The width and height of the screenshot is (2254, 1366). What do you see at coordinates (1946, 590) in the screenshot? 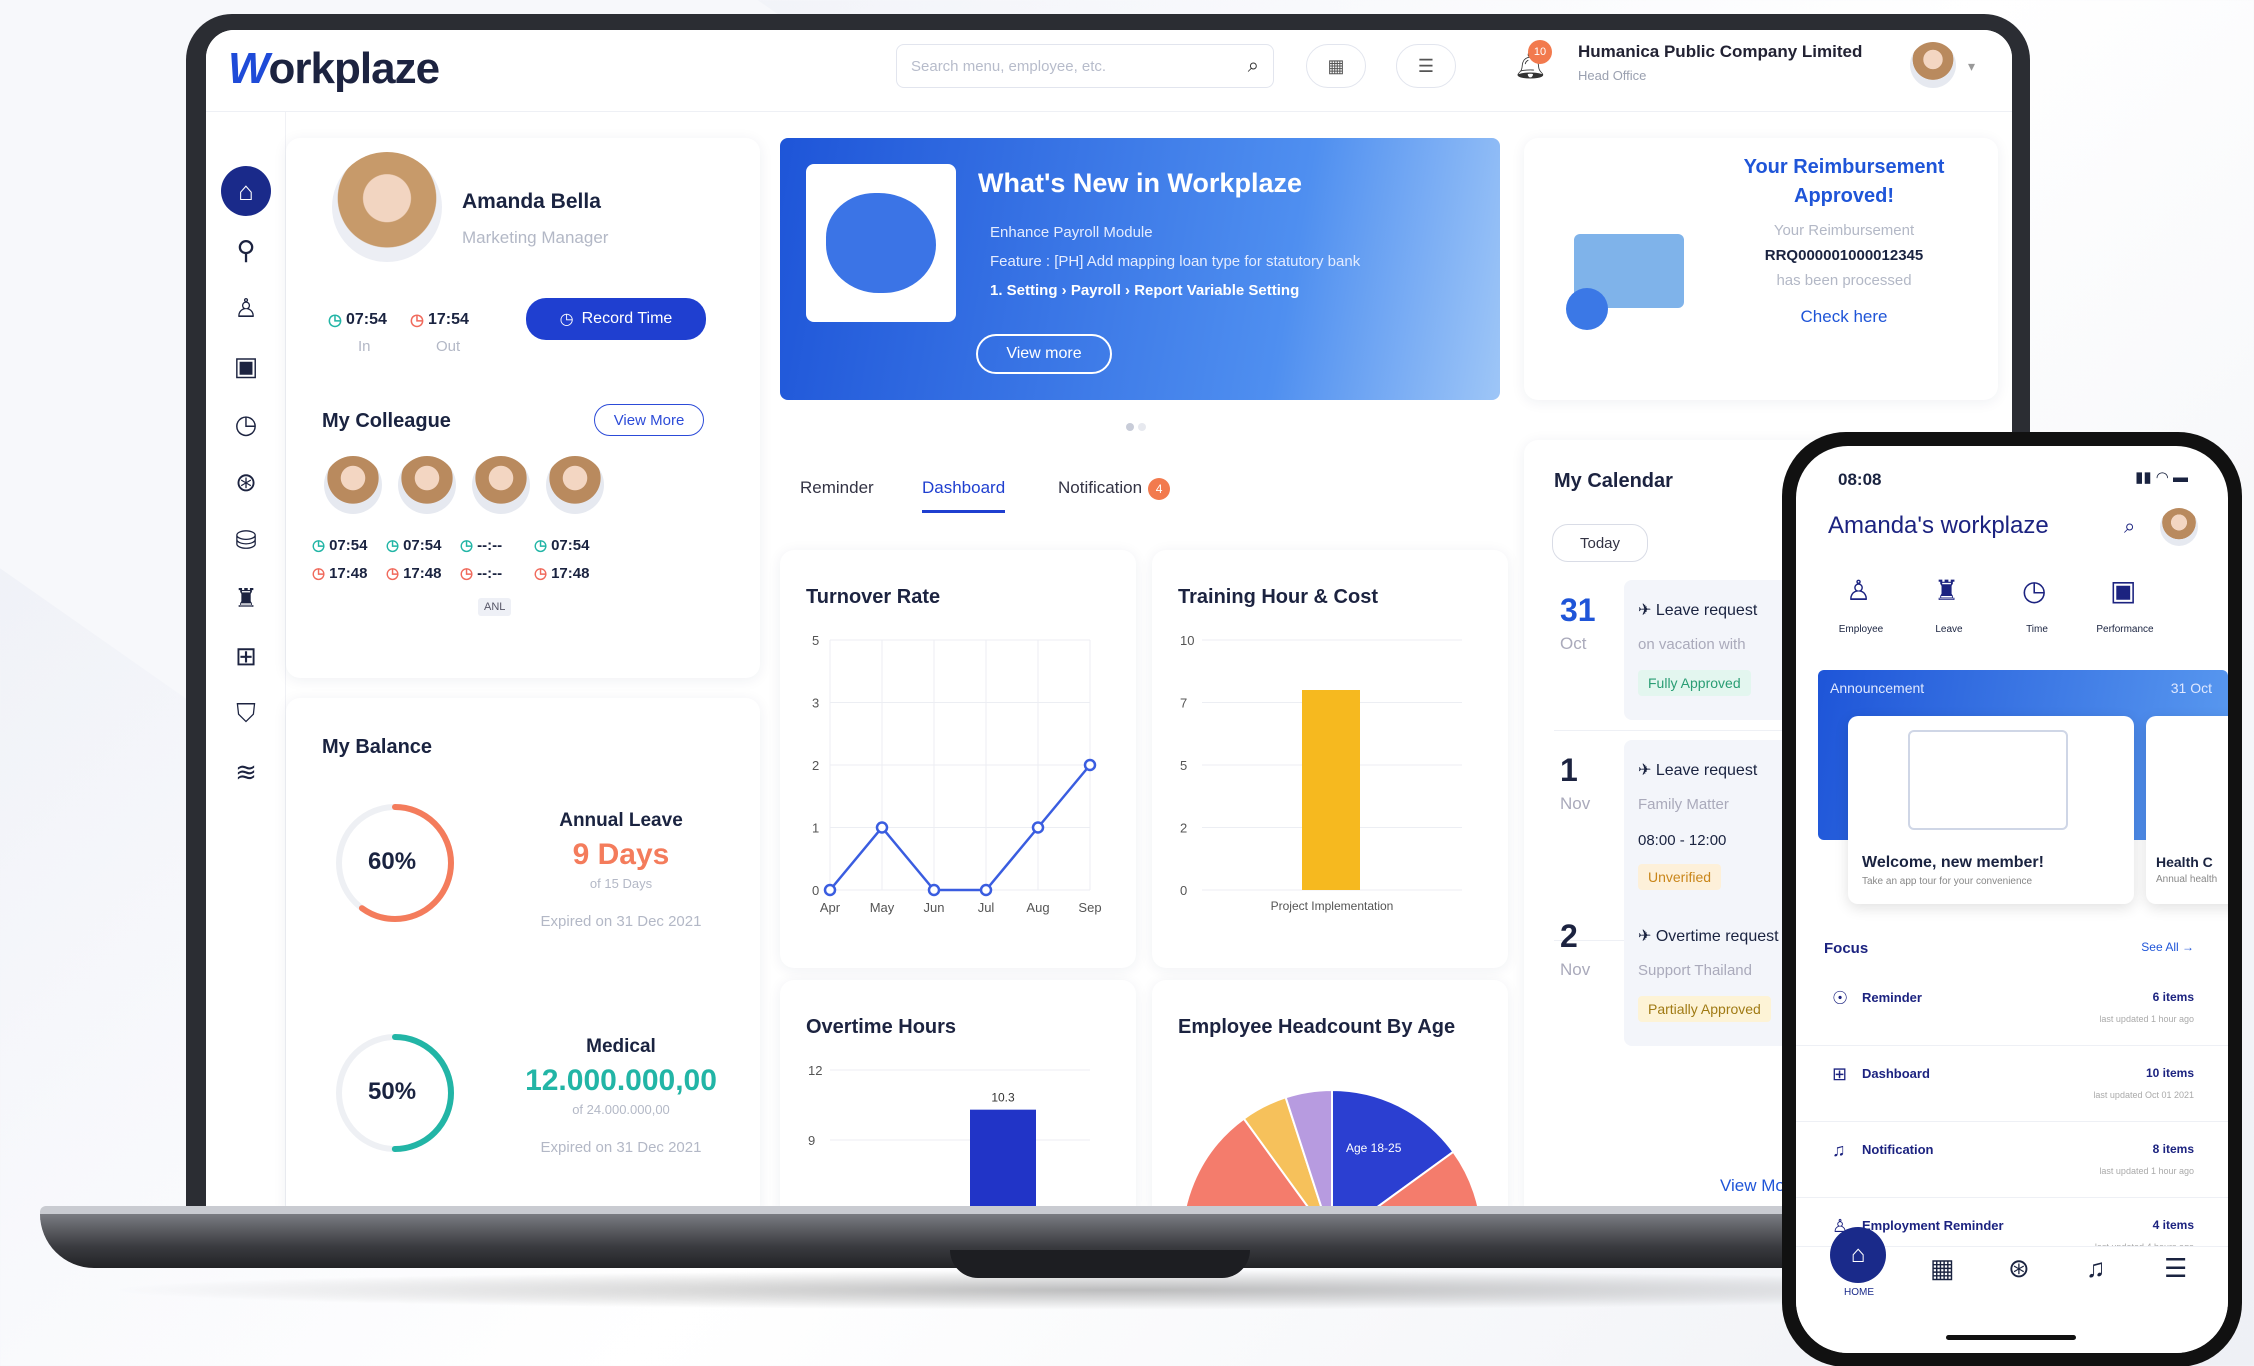
I see `phone-leave-icon: ♜` at bounding box center [1946, 590].